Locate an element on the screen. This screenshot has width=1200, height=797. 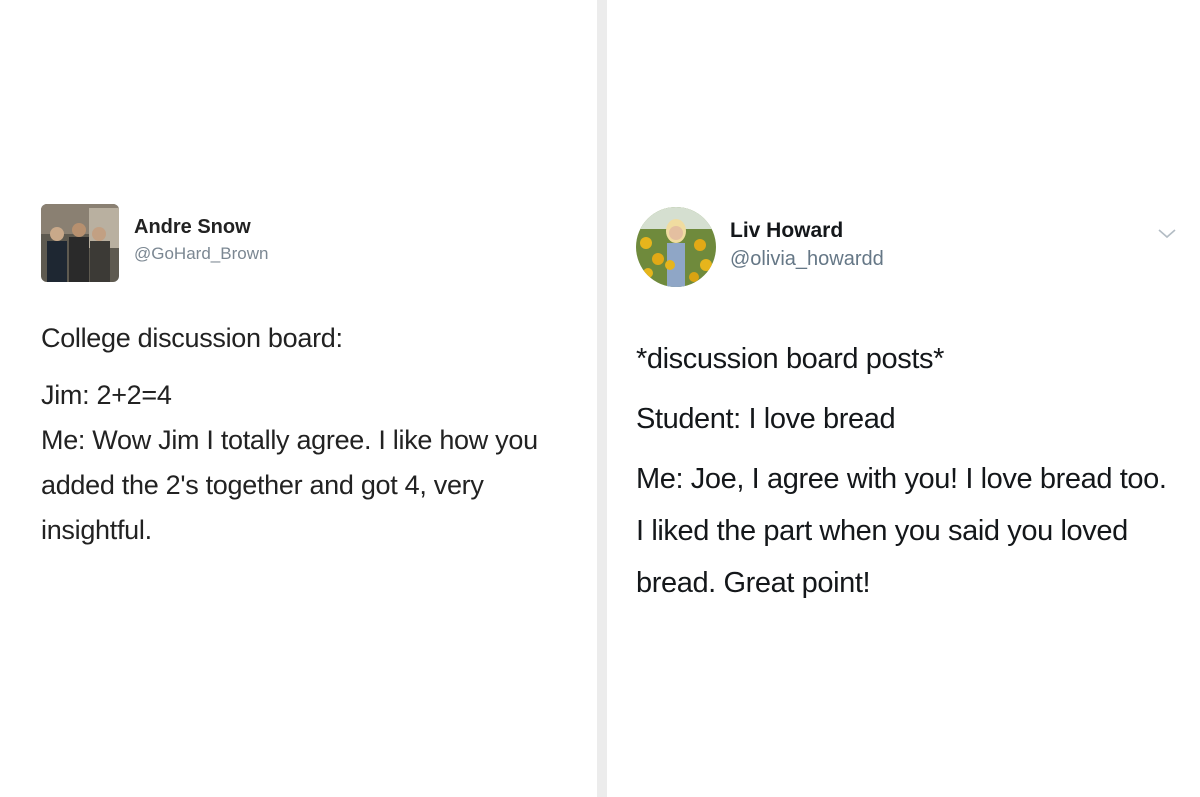
panel-divider is located at coordinates (602, 398).